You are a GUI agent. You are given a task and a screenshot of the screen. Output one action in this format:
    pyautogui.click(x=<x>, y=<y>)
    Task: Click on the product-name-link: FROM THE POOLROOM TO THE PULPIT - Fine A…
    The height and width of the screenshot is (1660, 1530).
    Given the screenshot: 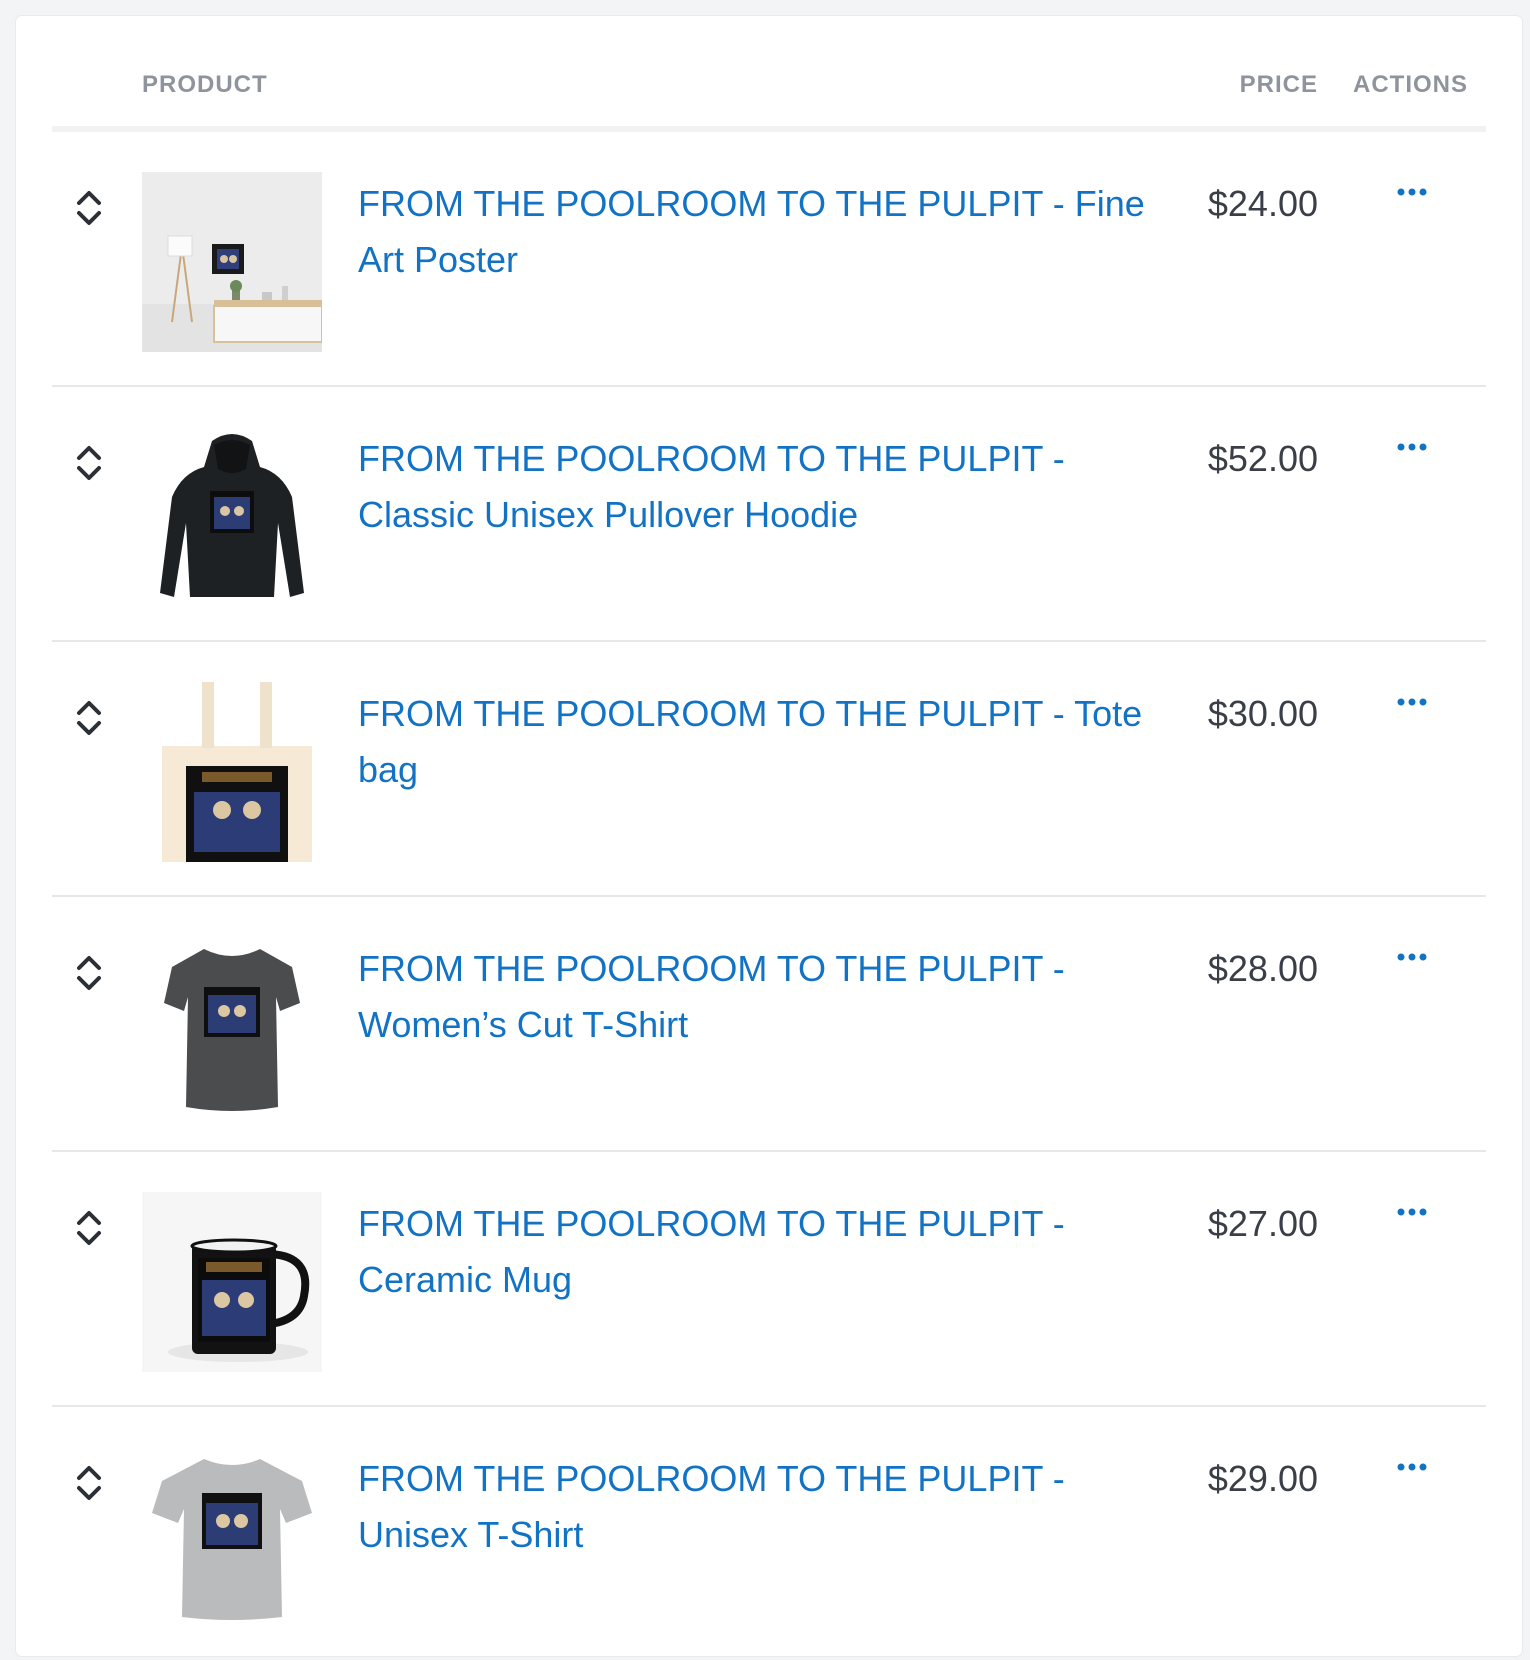 What is the action you would take?
    pyautogui.click(x=753, y=232)
    